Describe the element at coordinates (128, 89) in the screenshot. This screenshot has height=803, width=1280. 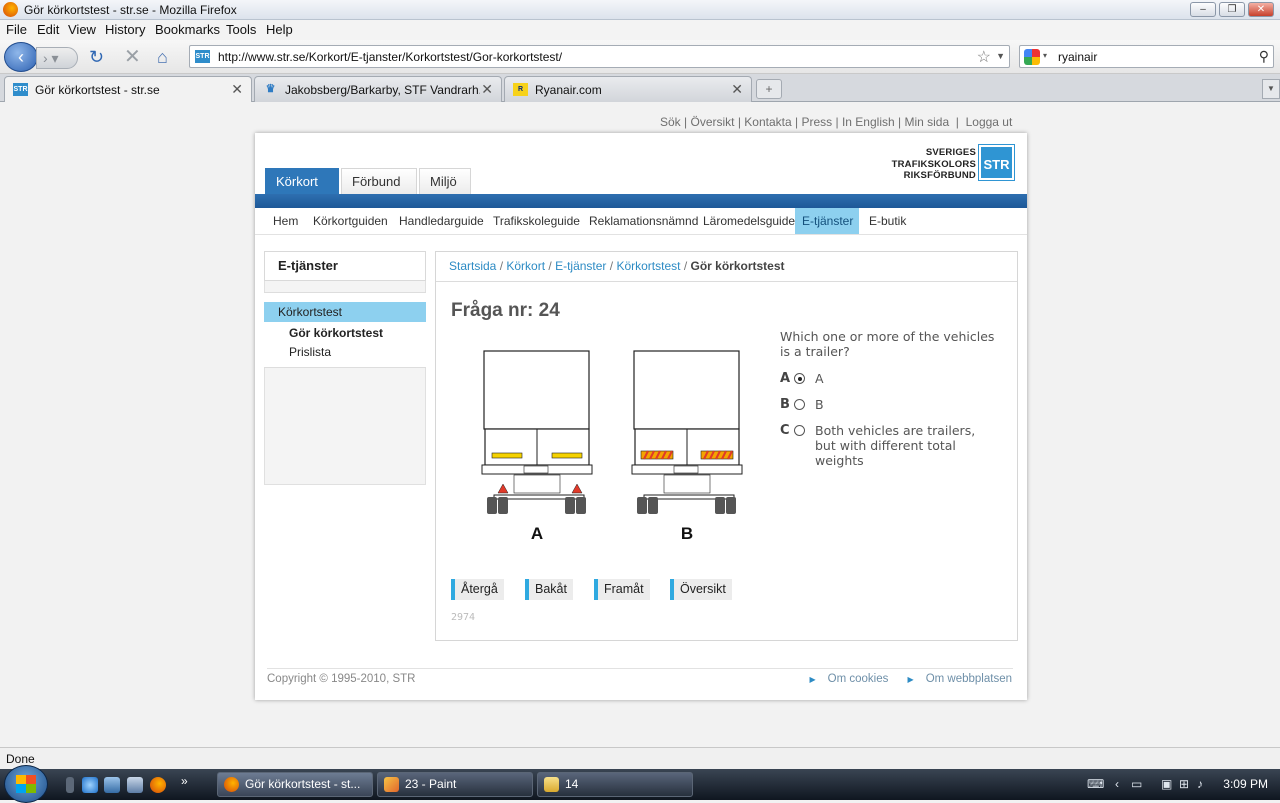
I see `tab-str: STR Gör körkortstest - str.se ✕` at that location.